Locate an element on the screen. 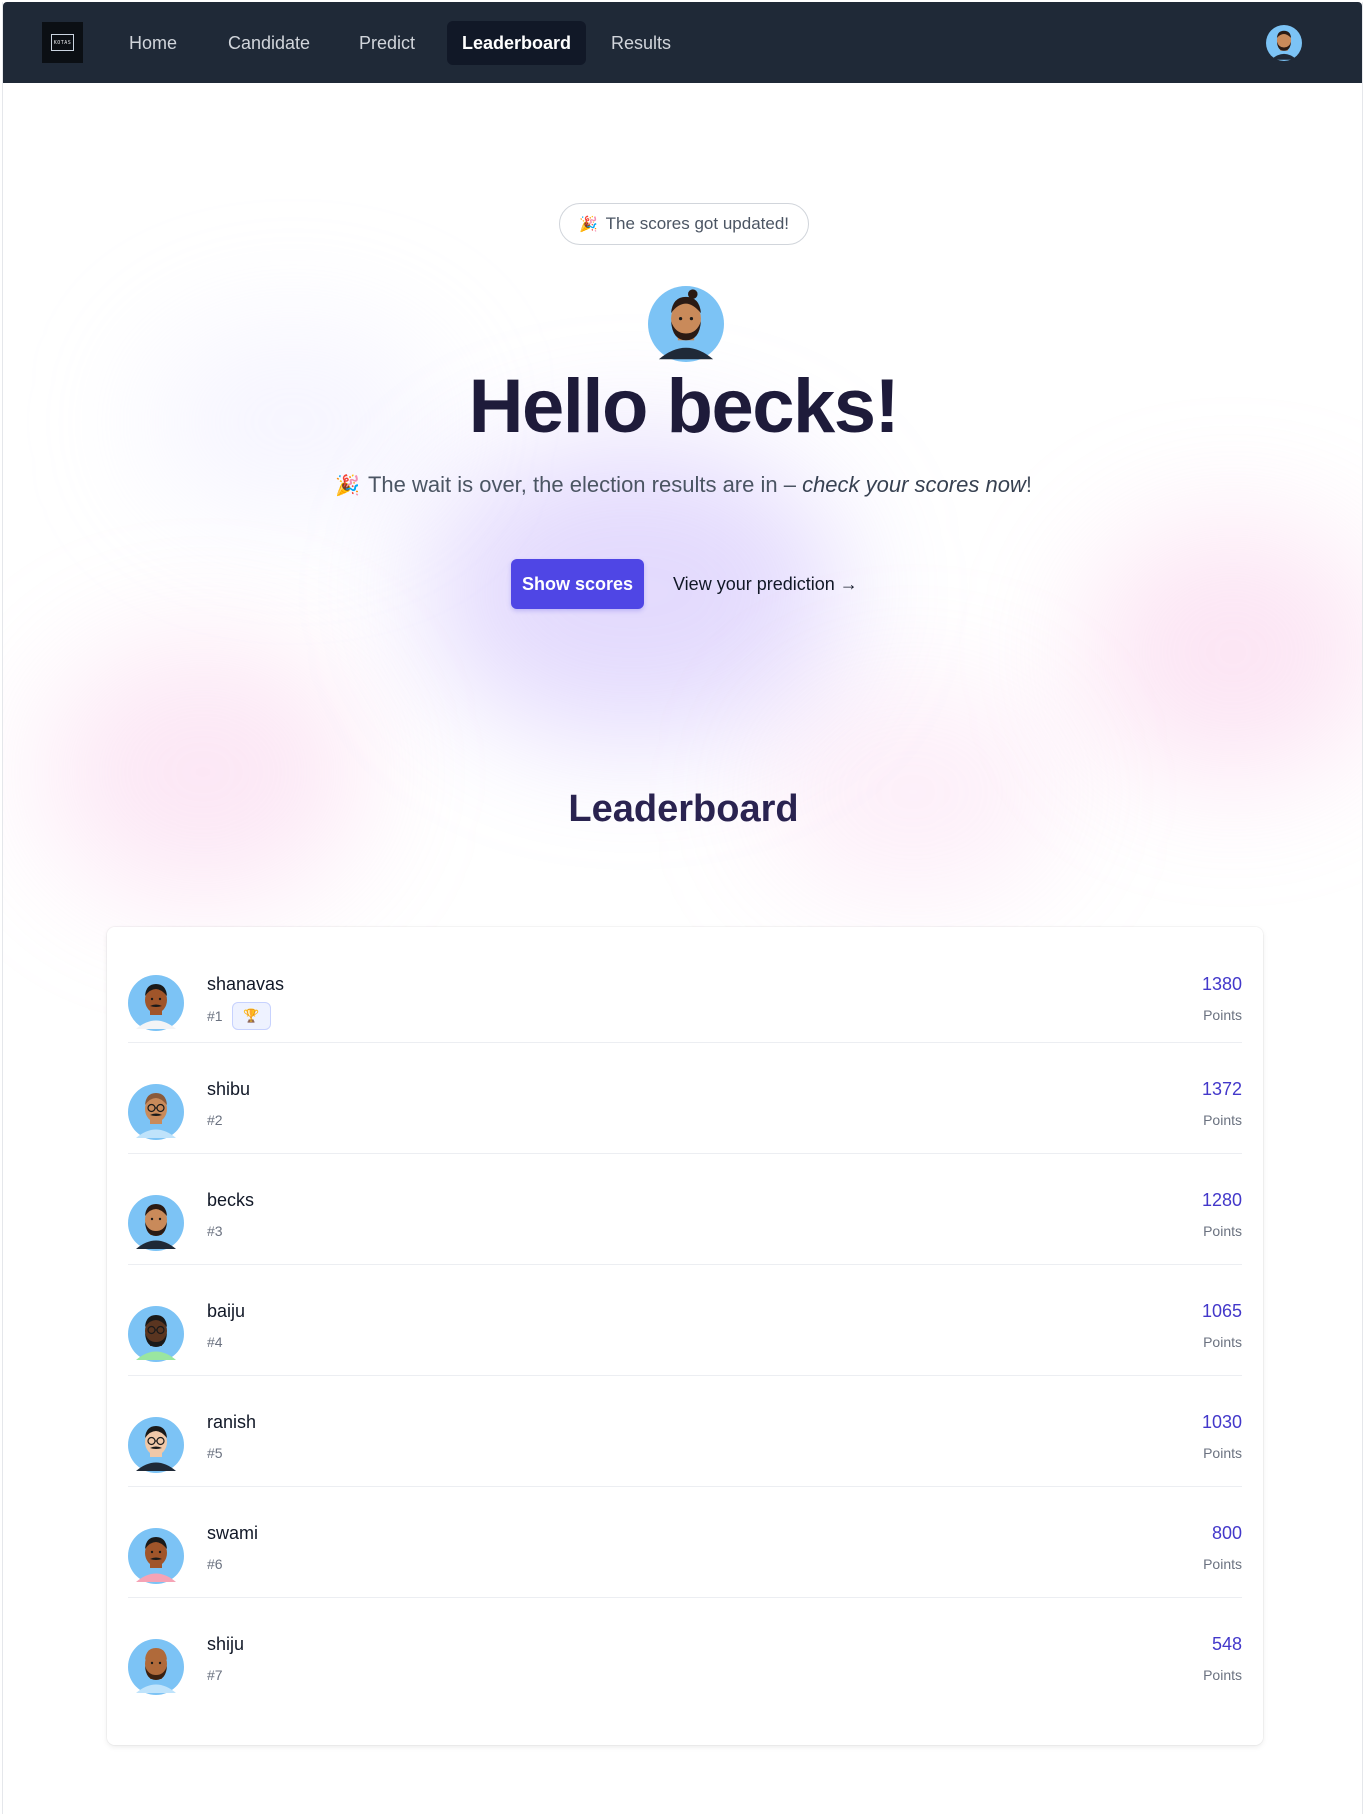 Image resolution: width=1365 pixels, height=1814 pixels. subtitle-emphasis: check your scores now is located at coordinates (914, 484).